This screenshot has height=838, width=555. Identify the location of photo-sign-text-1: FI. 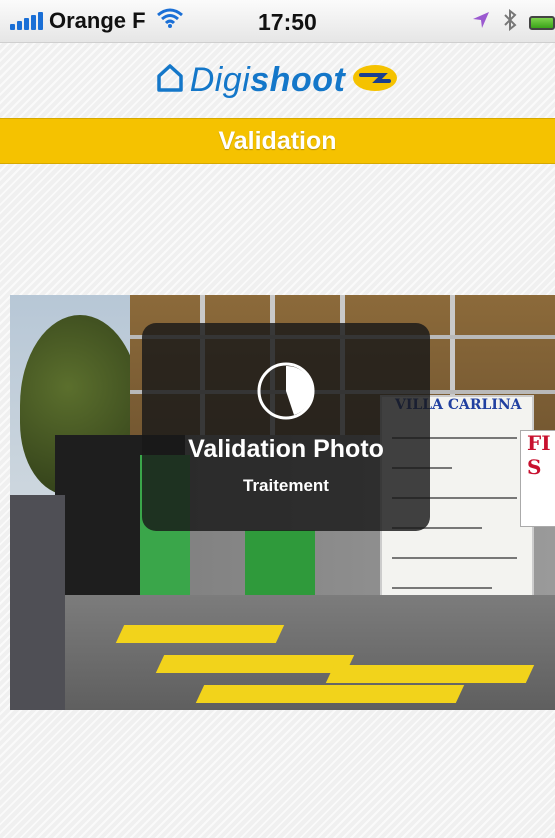
(539, 443).